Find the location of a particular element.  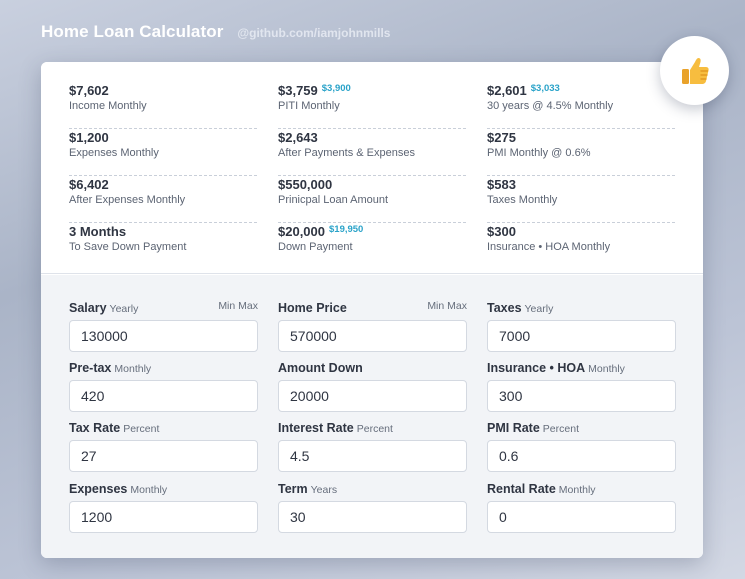

stat-mortgage-monthly: $2,601 $3,033 30 years @ 4.5% Monthly is located at coordinates (581, 106).